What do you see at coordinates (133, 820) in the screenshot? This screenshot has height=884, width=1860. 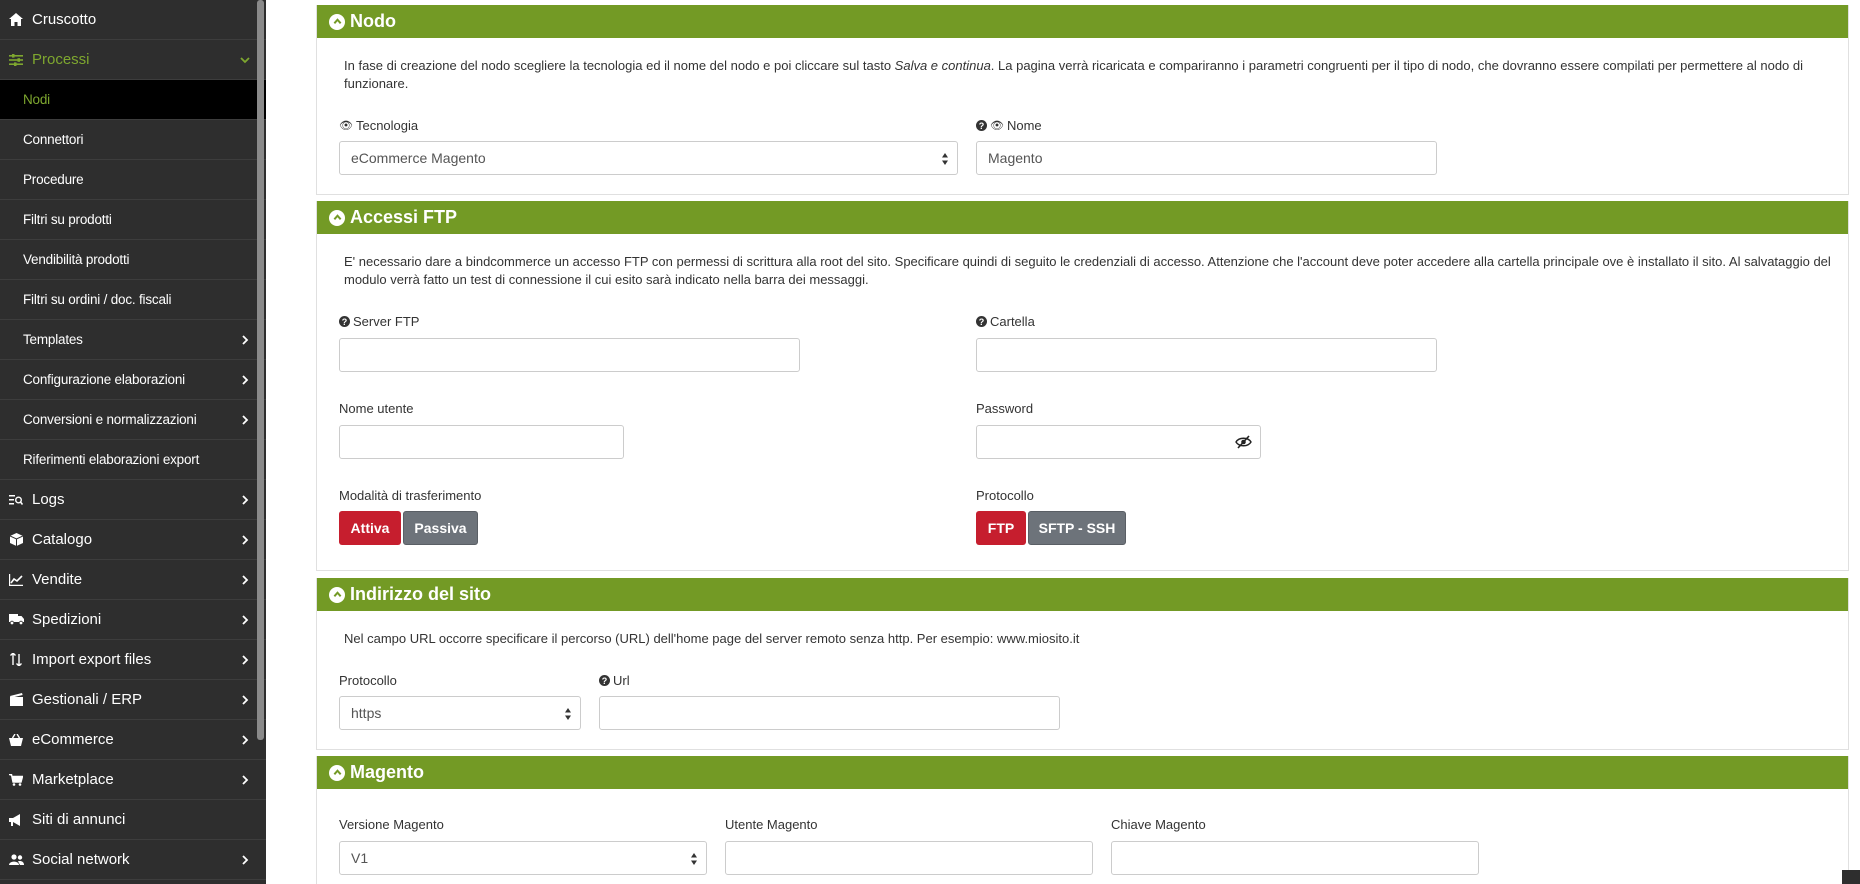 I see `sidebar-item-siti-annunci: Siti di annunci` at bounding box center [133, 820].